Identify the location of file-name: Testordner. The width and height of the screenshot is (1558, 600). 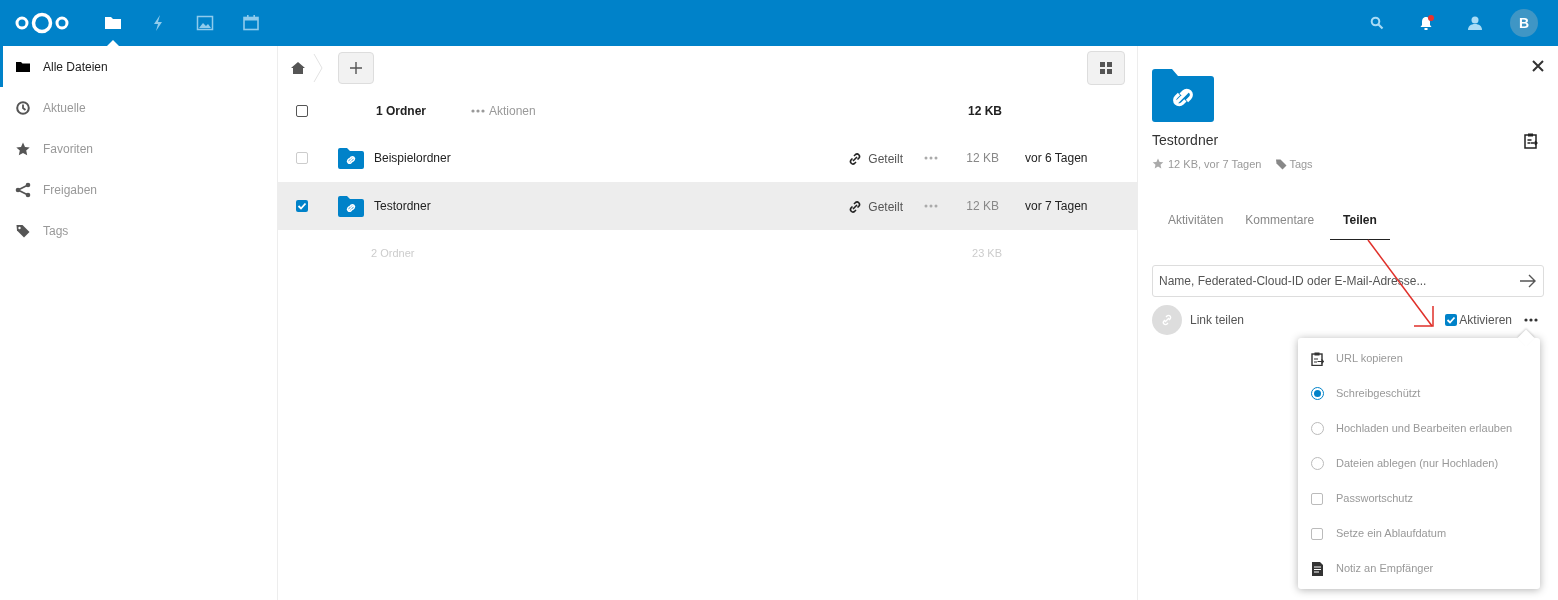
(402, 206).